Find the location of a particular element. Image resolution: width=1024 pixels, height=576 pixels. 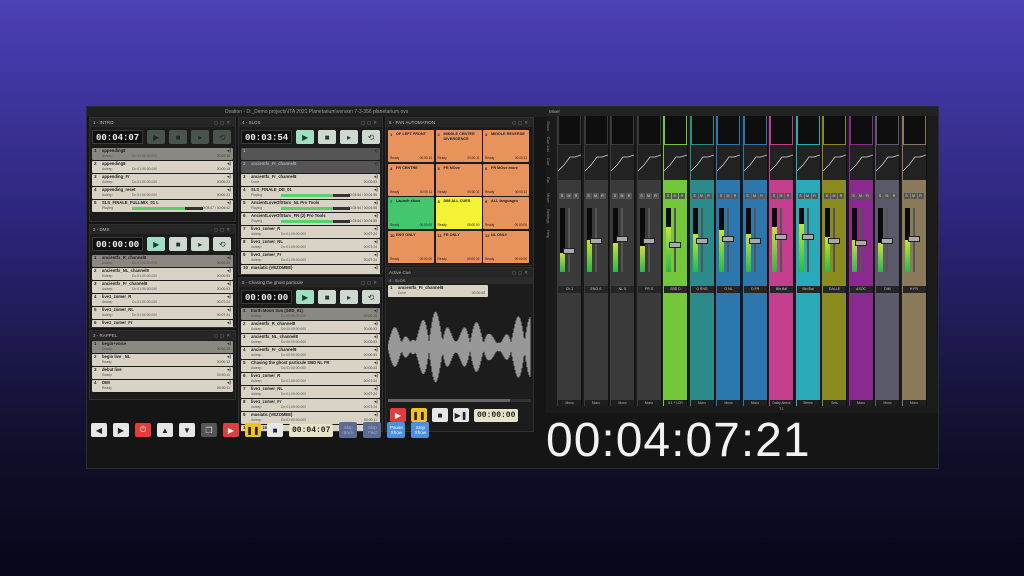

automation-pad: 9 ALL languages Ready 00:00:00 is located at coordinates (506, 213).